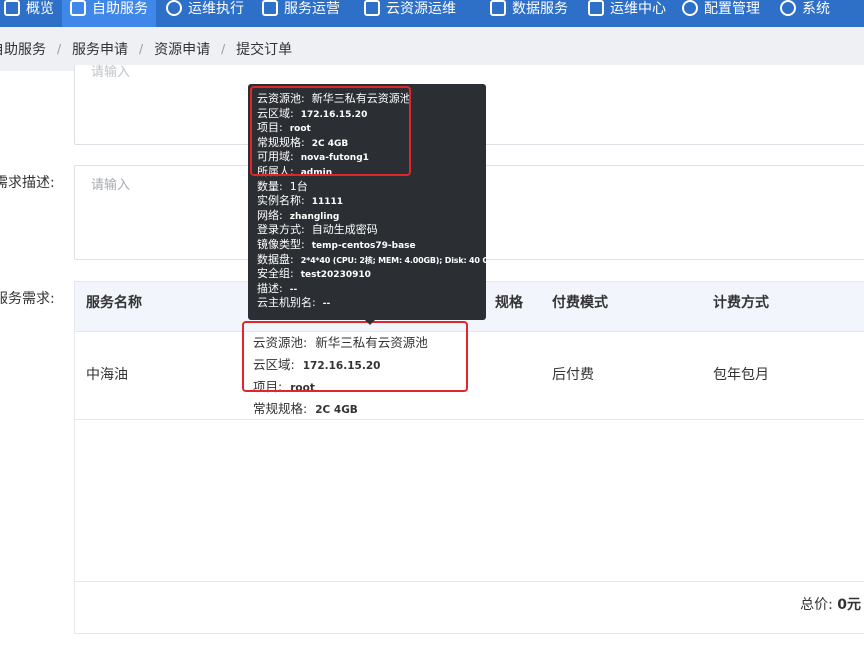 Image resolution: width=864 pixels, height=649 pixels. Describe the element at coordinates (114, 303) in the screenshot. I see `header-service-name: 服务名称` at that location.